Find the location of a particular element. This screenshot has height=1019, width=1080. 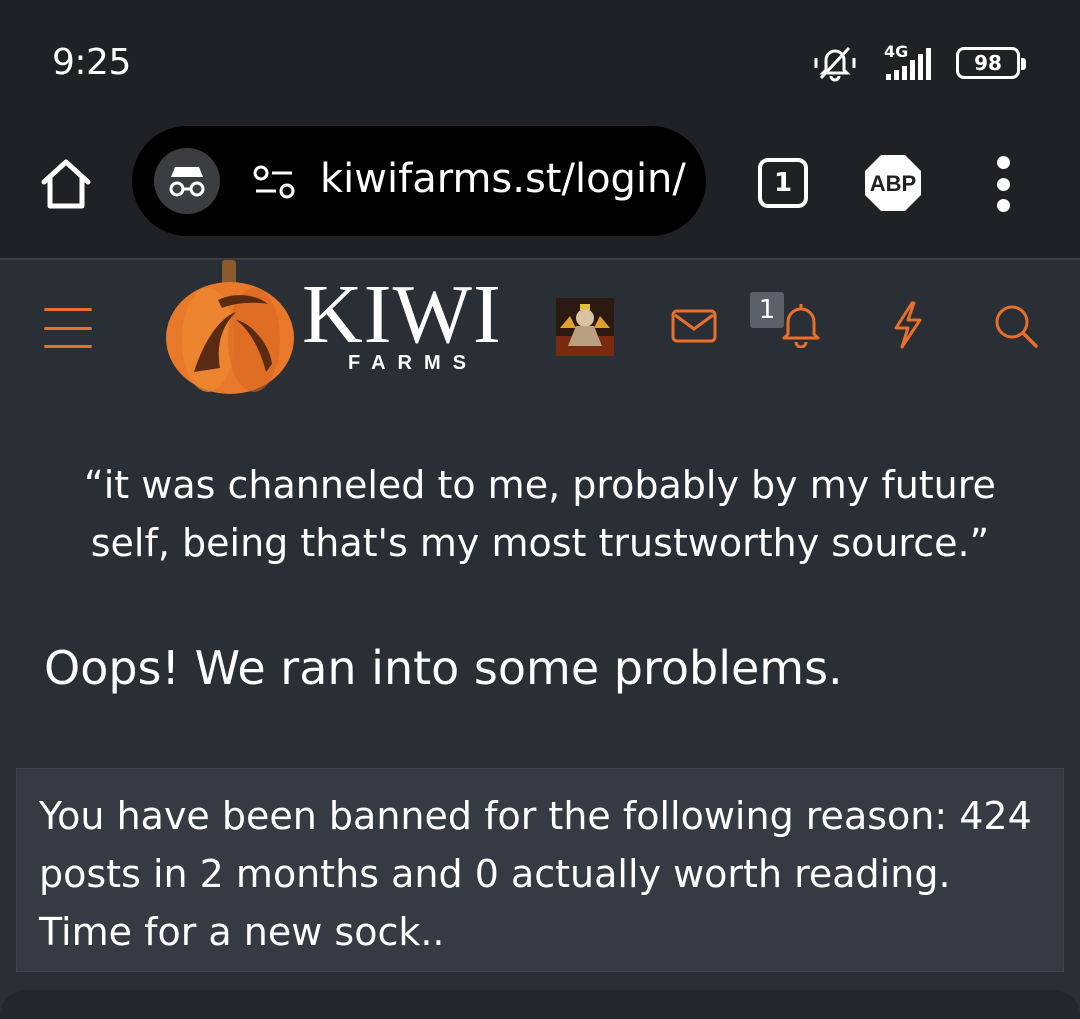

incognito-icon is located at coordinates (187, 181).